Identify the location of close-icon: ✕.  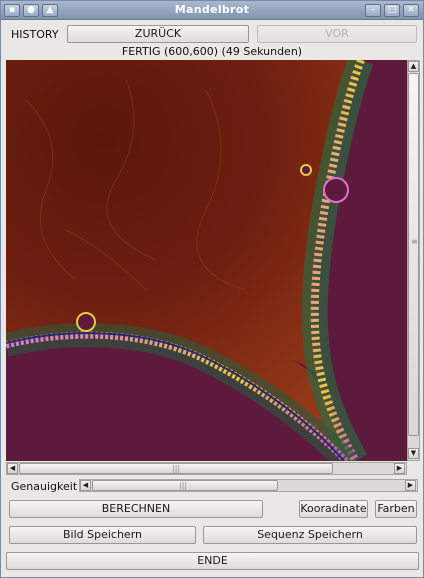
(411, 10).